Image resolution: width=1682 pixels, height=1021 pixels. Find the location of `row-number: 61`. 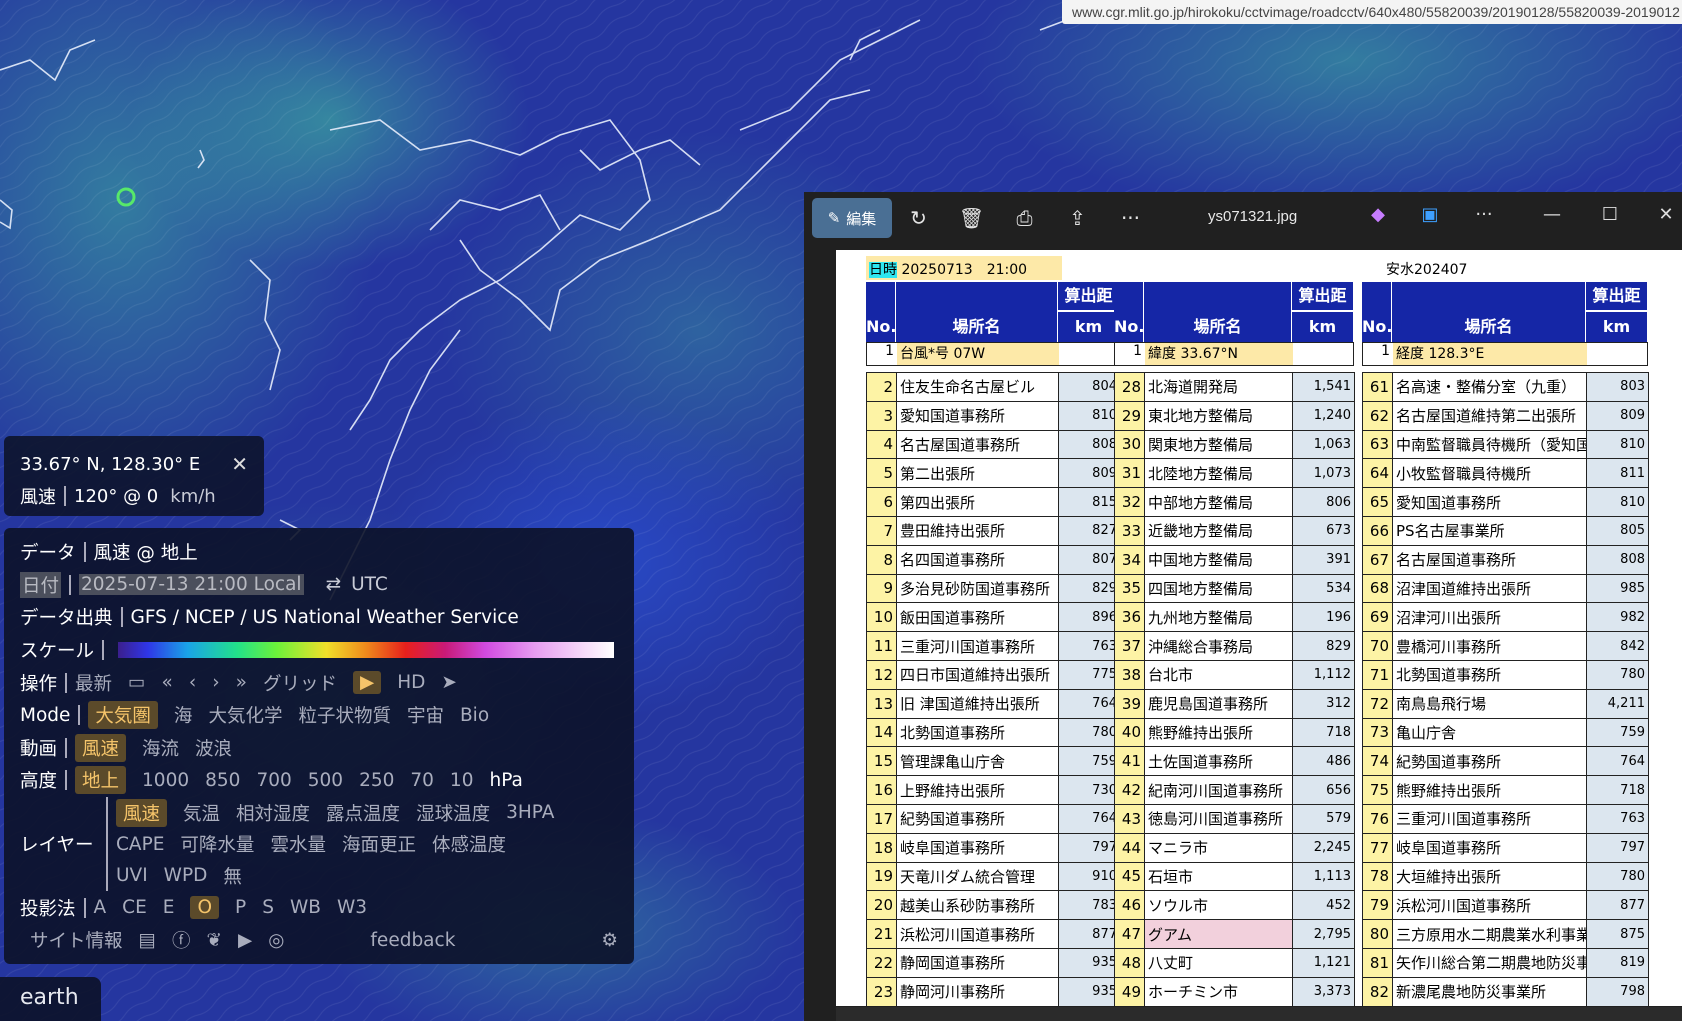

row-number: 61 is located at coordinates (1377, 387).